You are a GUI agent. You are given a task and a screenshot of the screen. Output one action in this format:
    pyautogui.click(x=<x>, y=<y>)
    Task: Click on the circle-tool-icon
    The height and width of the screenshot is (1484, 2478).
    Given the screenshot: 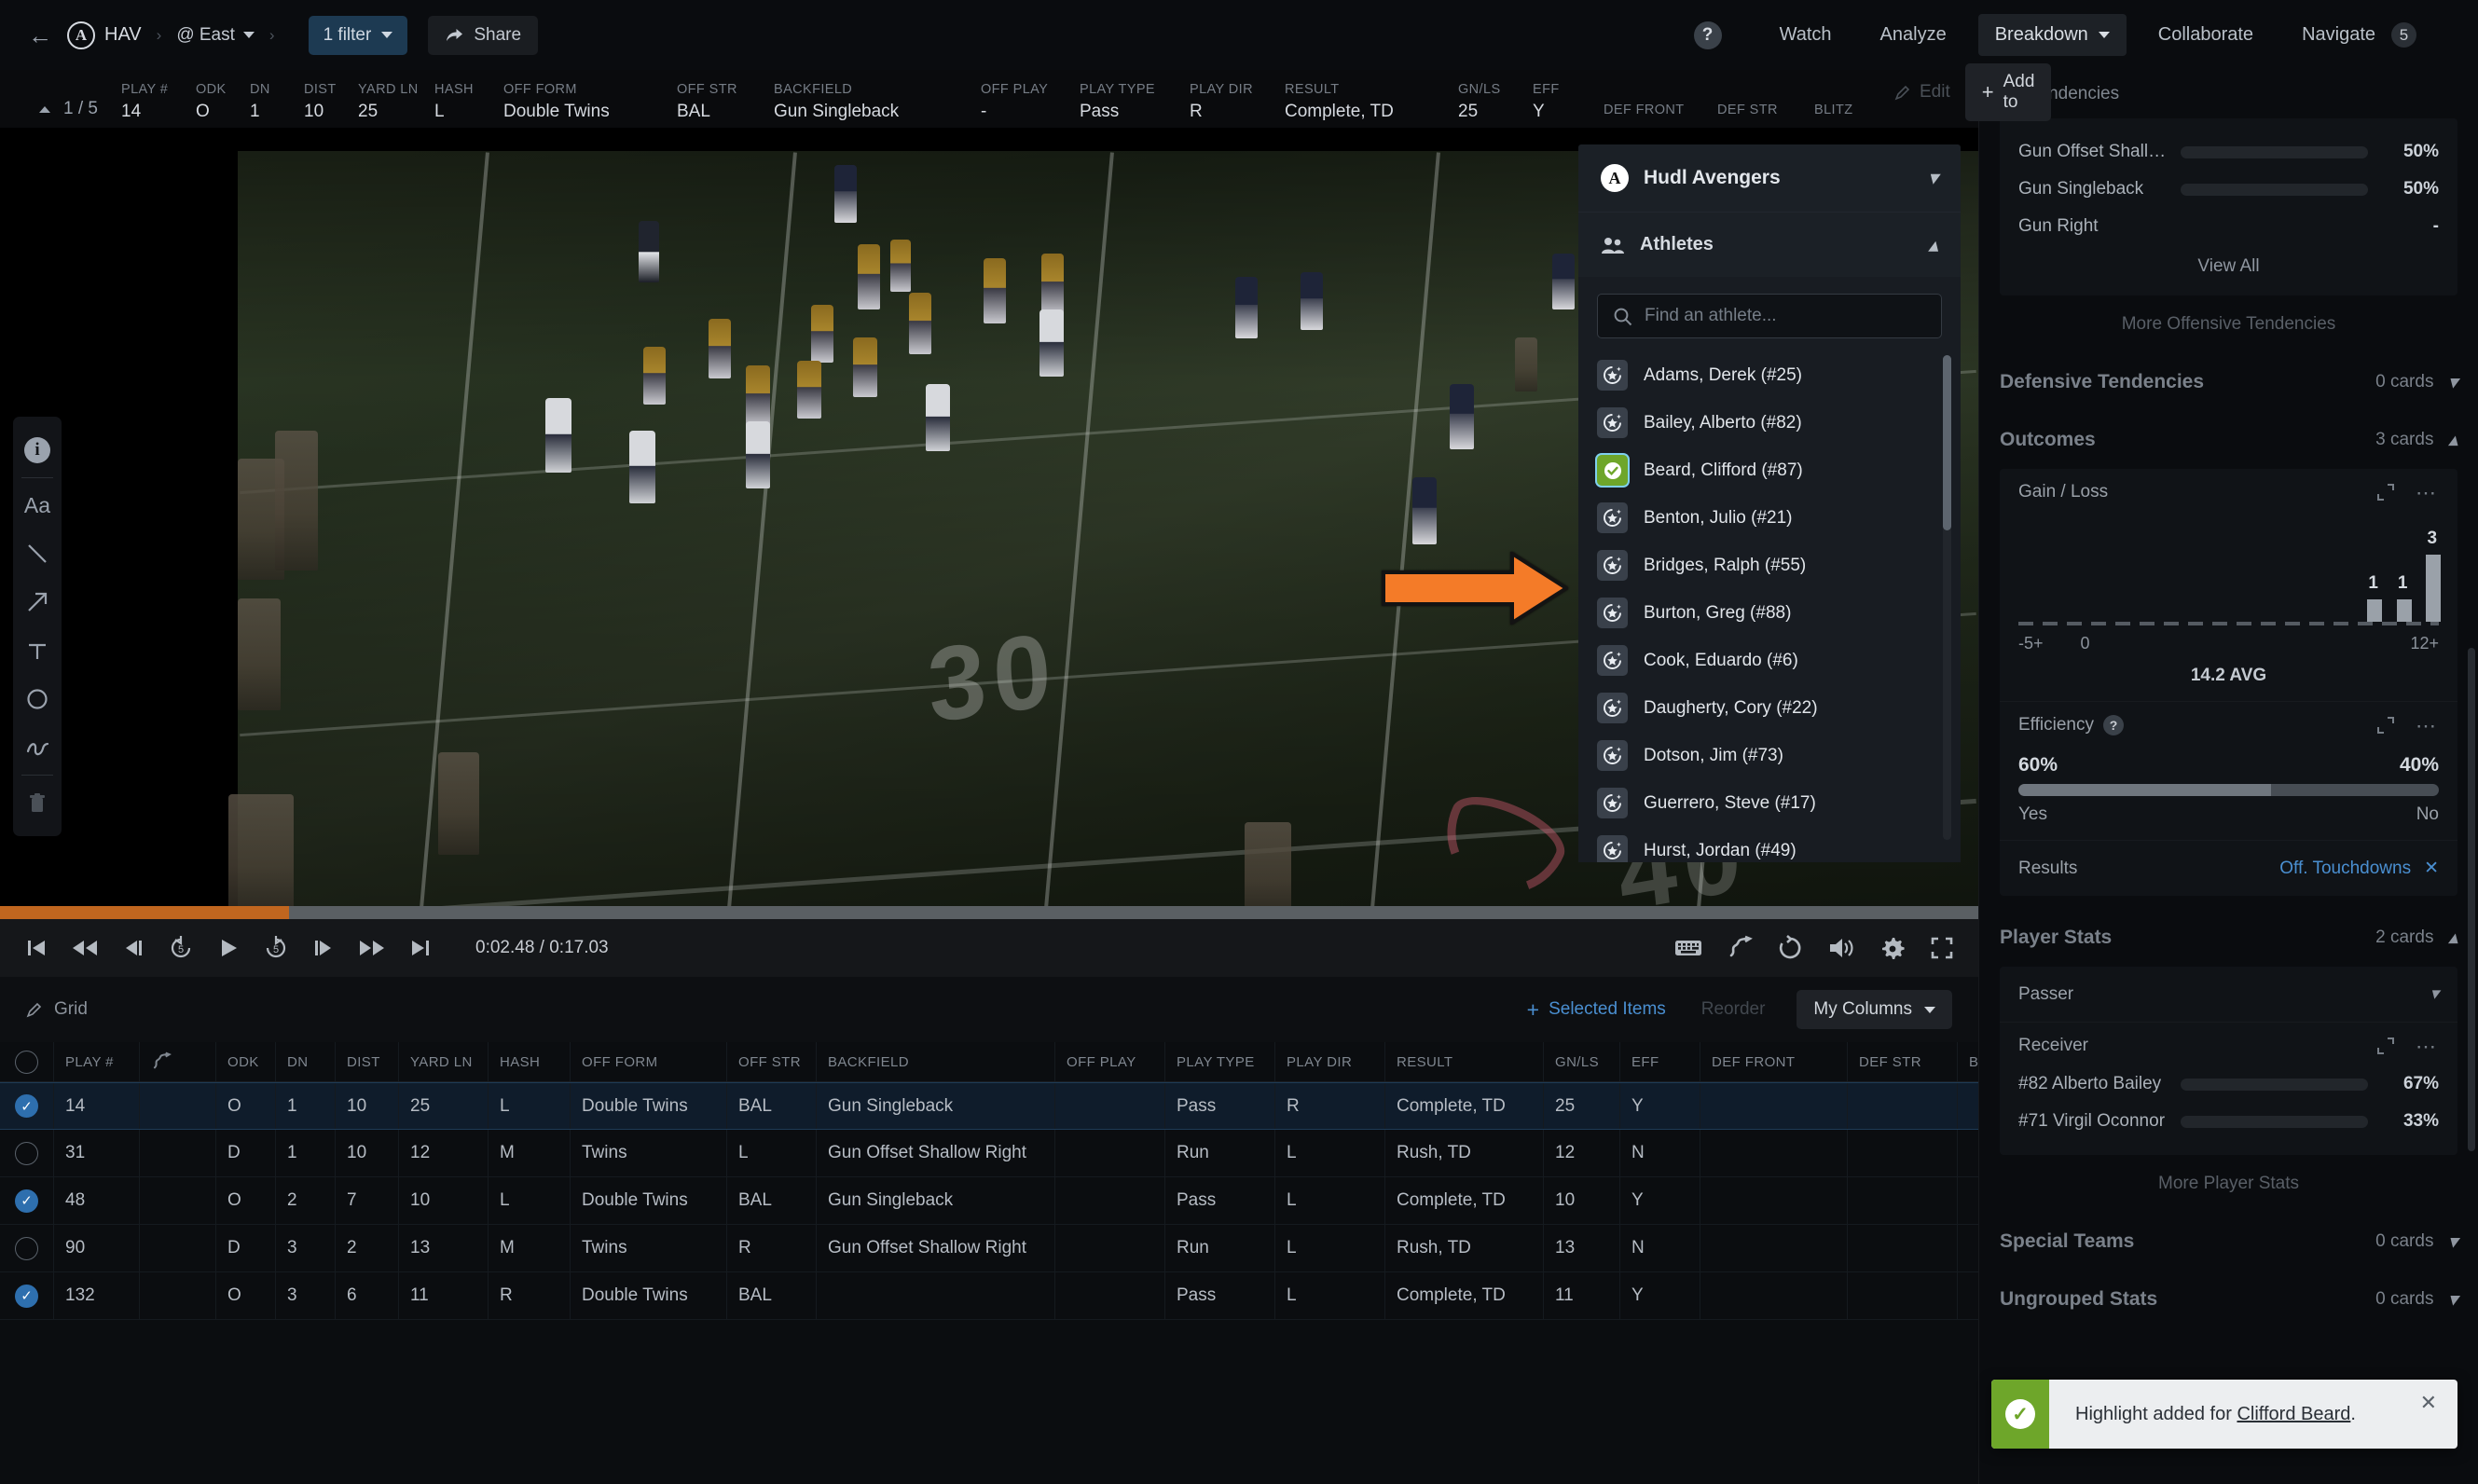 What is the action you would take?
    pyautogui.click(x=38, y=699)
    